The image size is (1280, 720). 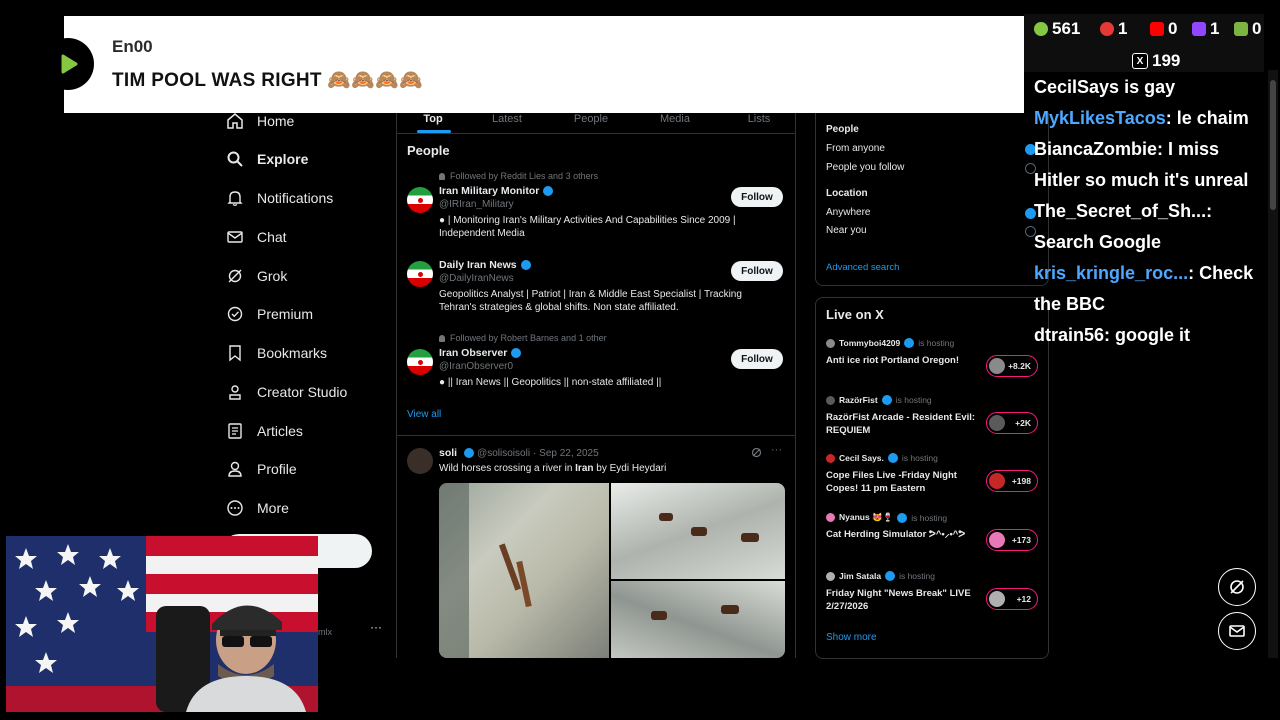 What do you see at coordinates (496, 191) in the screenshot?
I see `account-name: Iran Military Monitor` at bounding box center [496, 191].